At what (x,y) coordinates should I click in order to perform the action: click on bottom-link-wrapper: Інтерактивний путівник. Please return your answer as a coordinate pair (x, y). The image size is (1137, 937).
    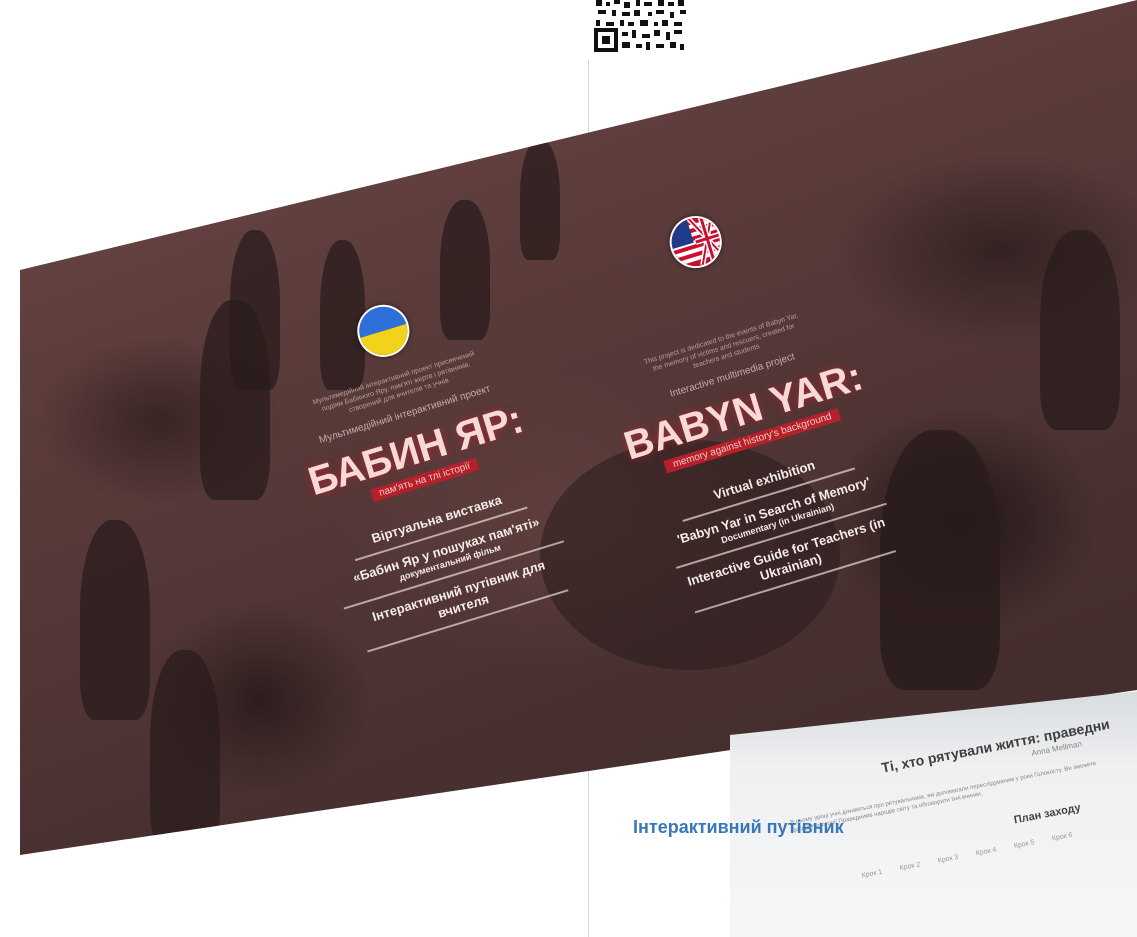
    Looking at the image, I should click on (750, 873).